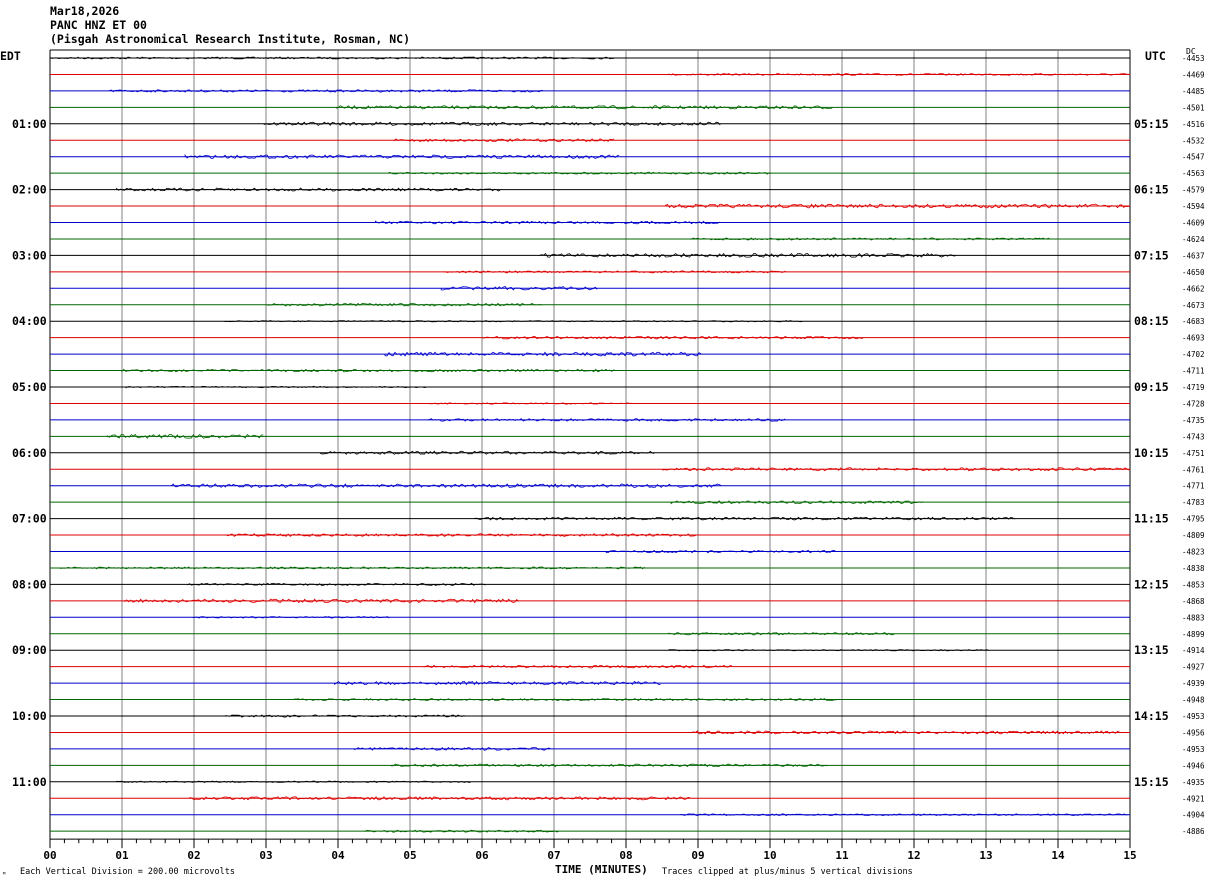 This screenshot has height=886, width=1210. I want to click on right-hour-label: 06:15, so click(1151, 190).